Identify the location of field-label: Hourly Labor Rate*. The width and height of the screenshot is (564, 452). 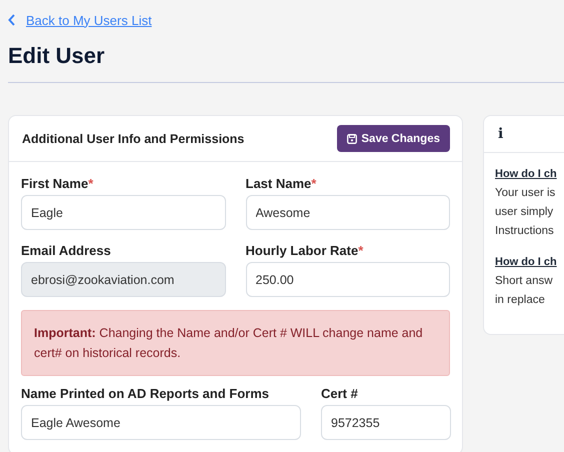
(305, 250).